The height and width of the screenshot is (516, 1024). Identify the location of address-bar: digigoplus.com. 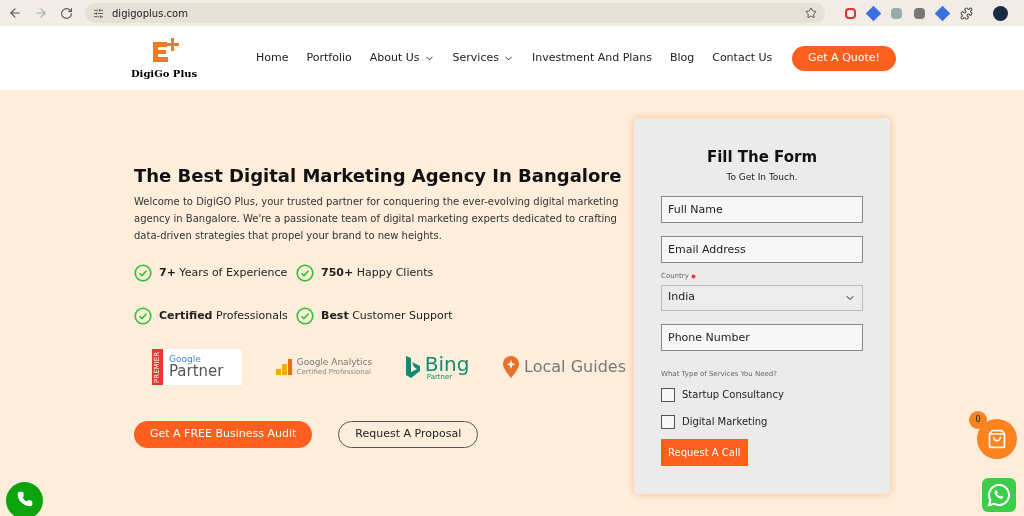
(455, 13).